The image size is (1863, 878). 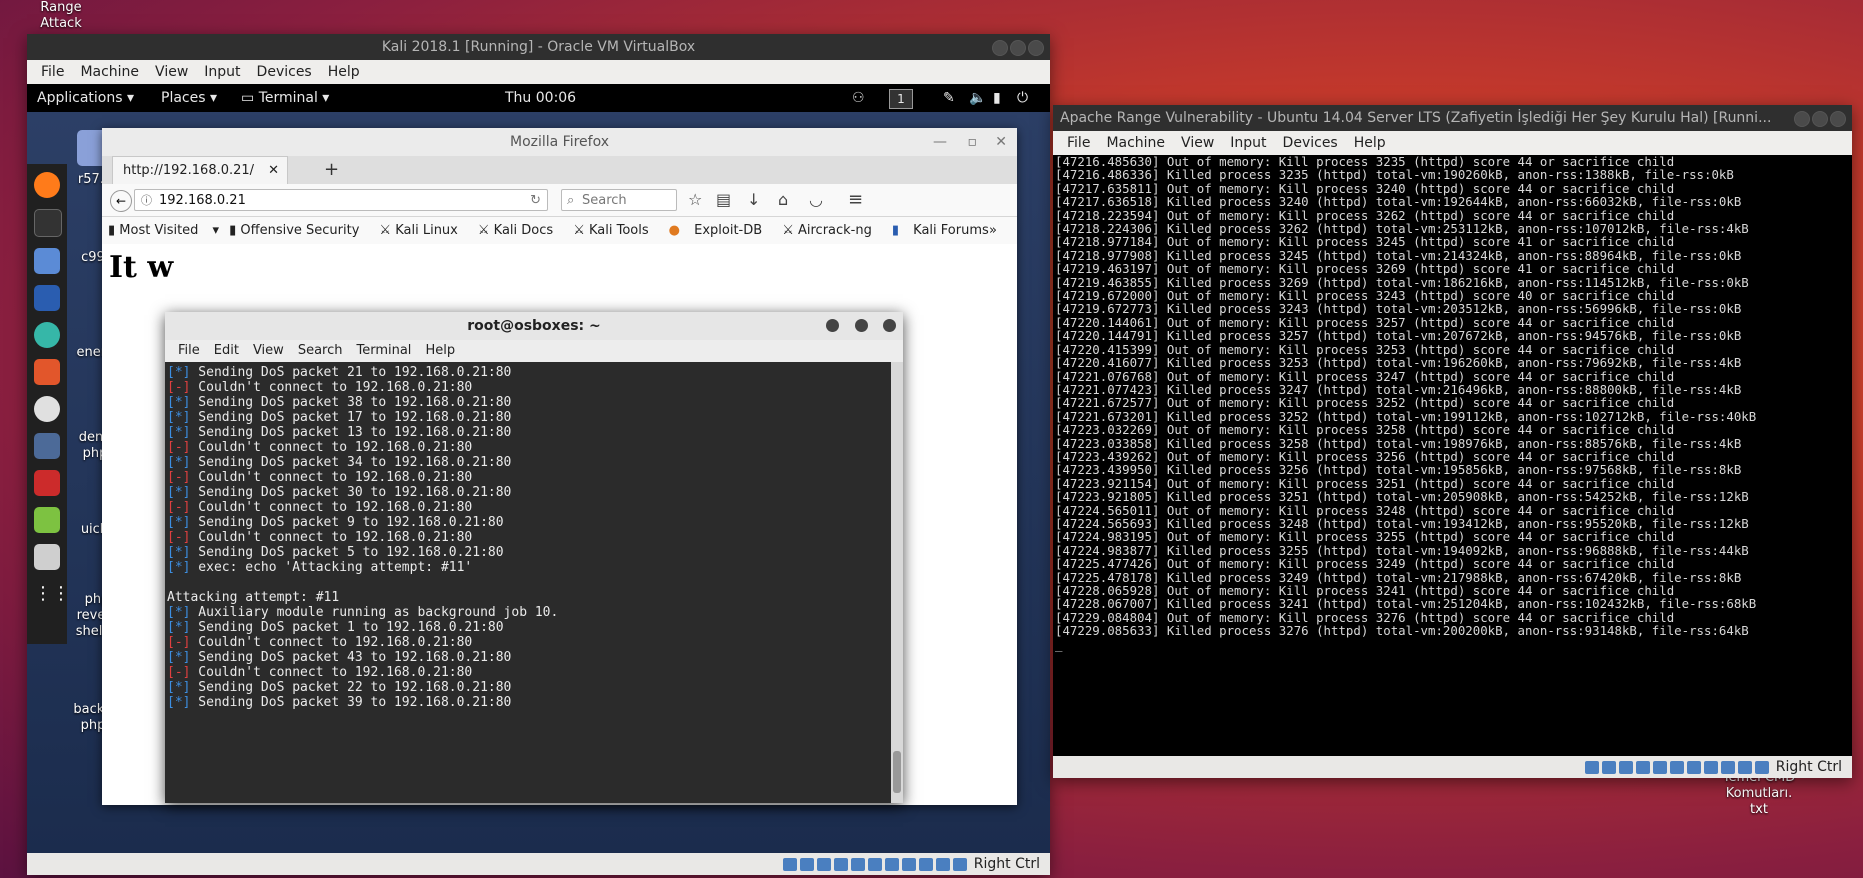 What do you see at coordinates (897, 582) in the screenshot?
I see `terminal-scrollbar` at bounding box center [897, 582].